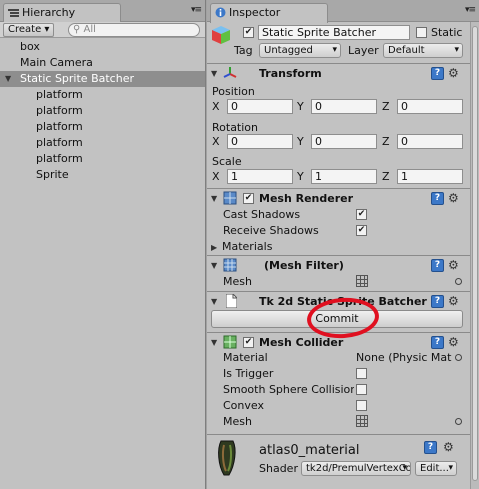 Image resolution: width=479 pixels, height=489 pixels. What do you see at coordinates (214, 198) in the screenshot?
I see `mesh-renderer-foldout-icon: ▼` at bounding box center [214, 198].